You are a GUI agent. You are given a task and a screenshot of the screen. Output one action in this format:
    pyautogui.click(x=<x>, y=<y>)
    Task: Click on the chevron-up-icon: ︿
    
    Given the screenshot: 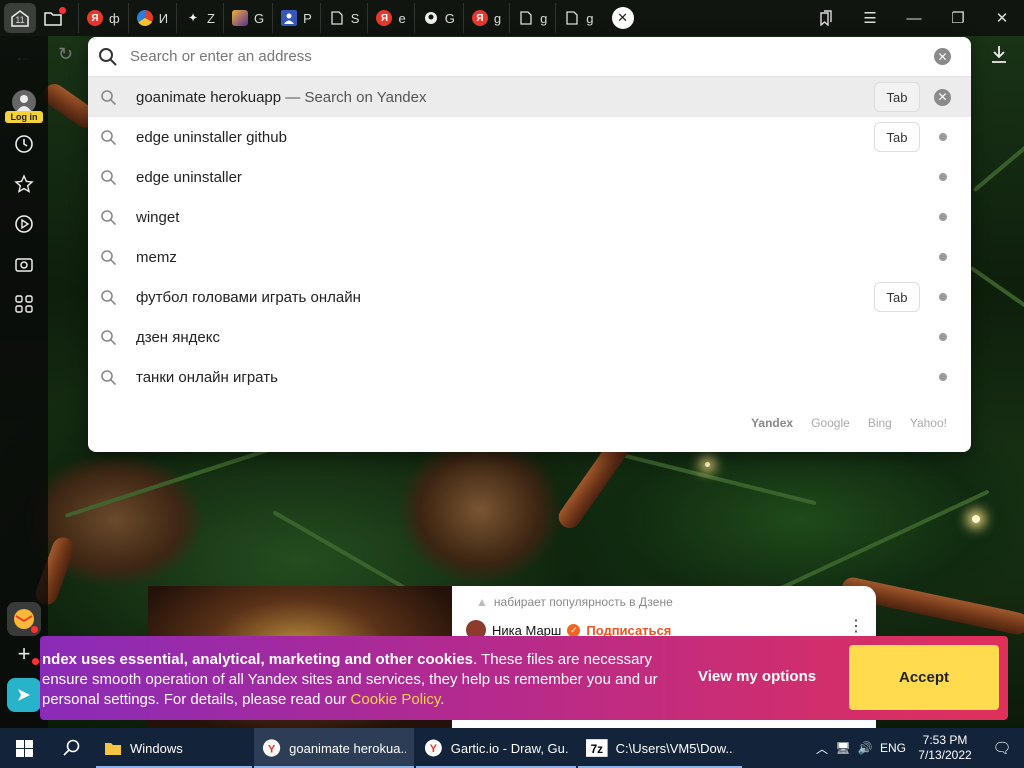 What is the action you would take?
    pyautogui.click(x=822, y=748)
    